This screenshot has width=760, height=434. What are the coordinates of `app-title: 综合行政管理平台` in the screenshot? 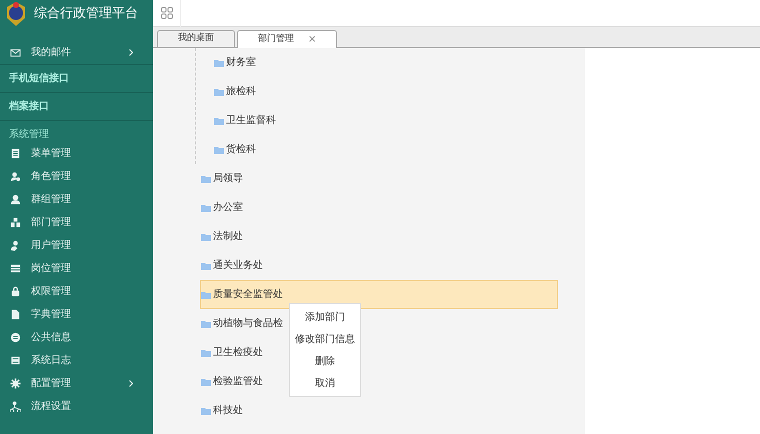 It's located at (86, 13).